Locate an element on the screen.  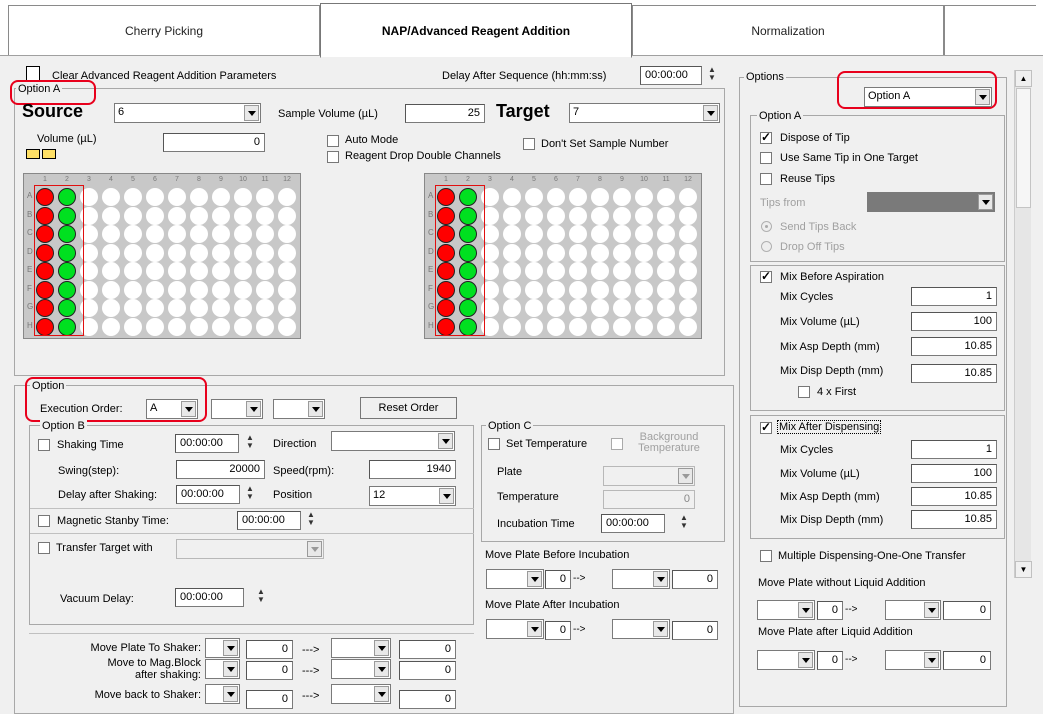
delay-after-shaking-spinner: ▲ ▼ is located at coordinates (250, 494).